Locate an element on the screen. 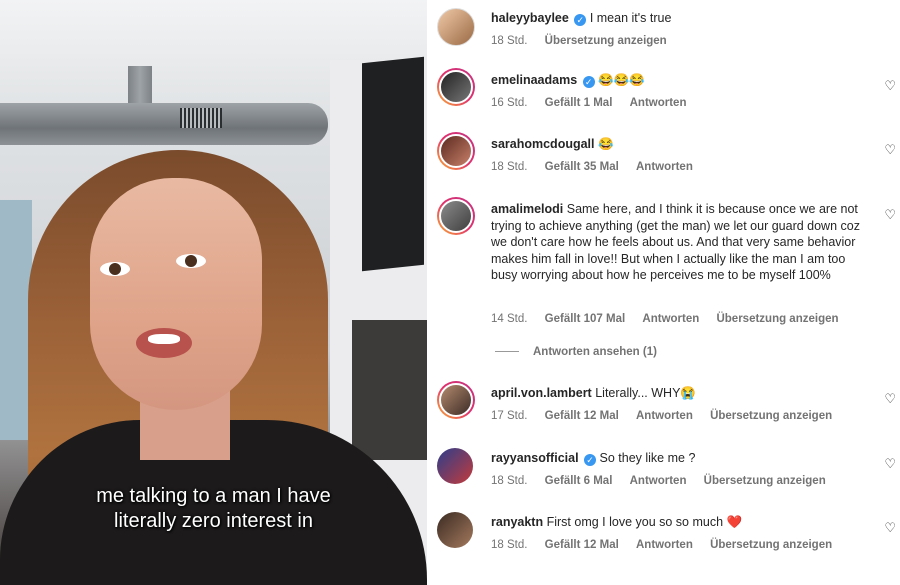  comment-time: 14 Std. is located at coordinates (509, 319).